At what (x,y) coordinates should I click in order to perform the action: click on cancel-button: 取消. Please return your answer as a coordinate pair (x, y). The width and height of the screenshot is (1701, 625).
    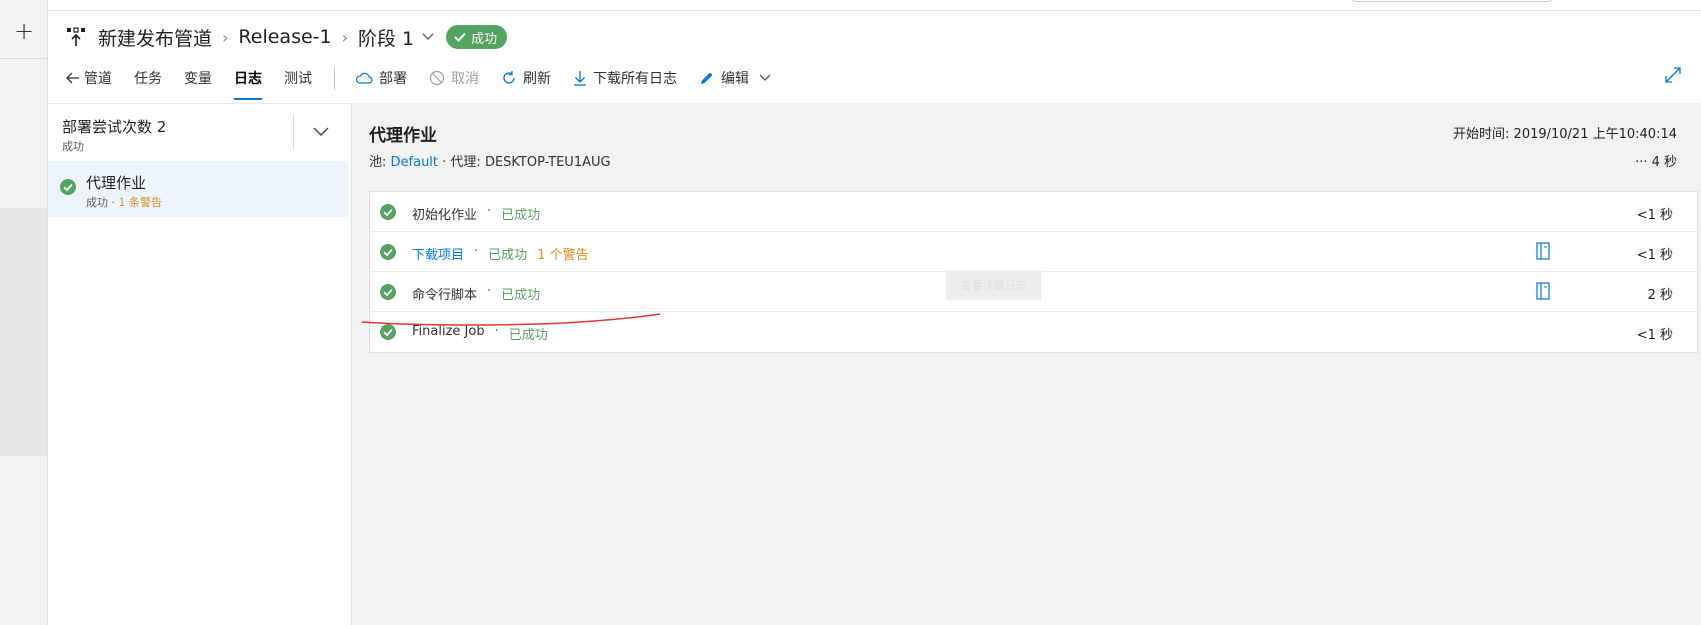
    Looking at the image, I should click on (454, 78).